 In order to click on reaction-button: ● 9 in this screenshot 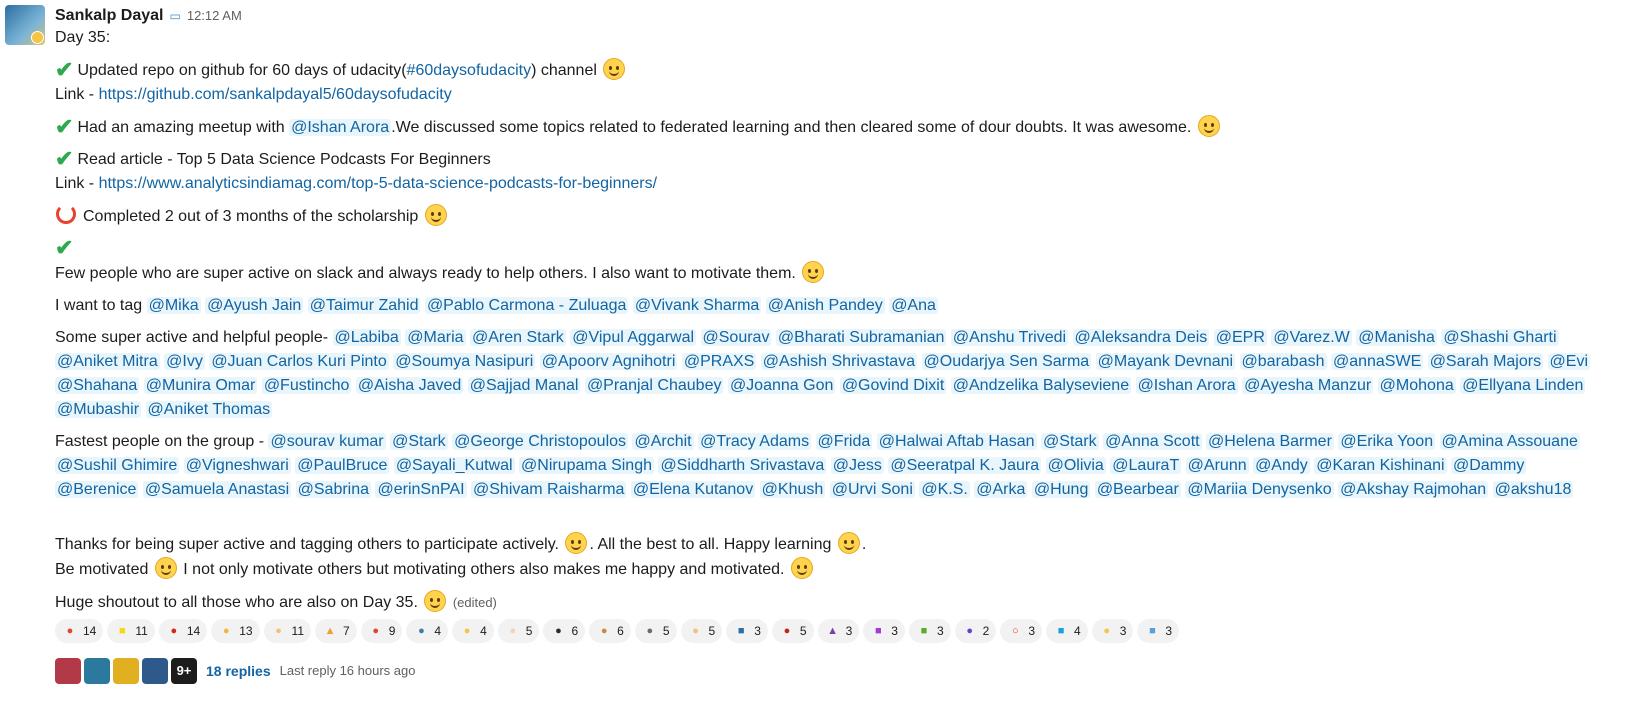, I will do `click(381, 631)`.